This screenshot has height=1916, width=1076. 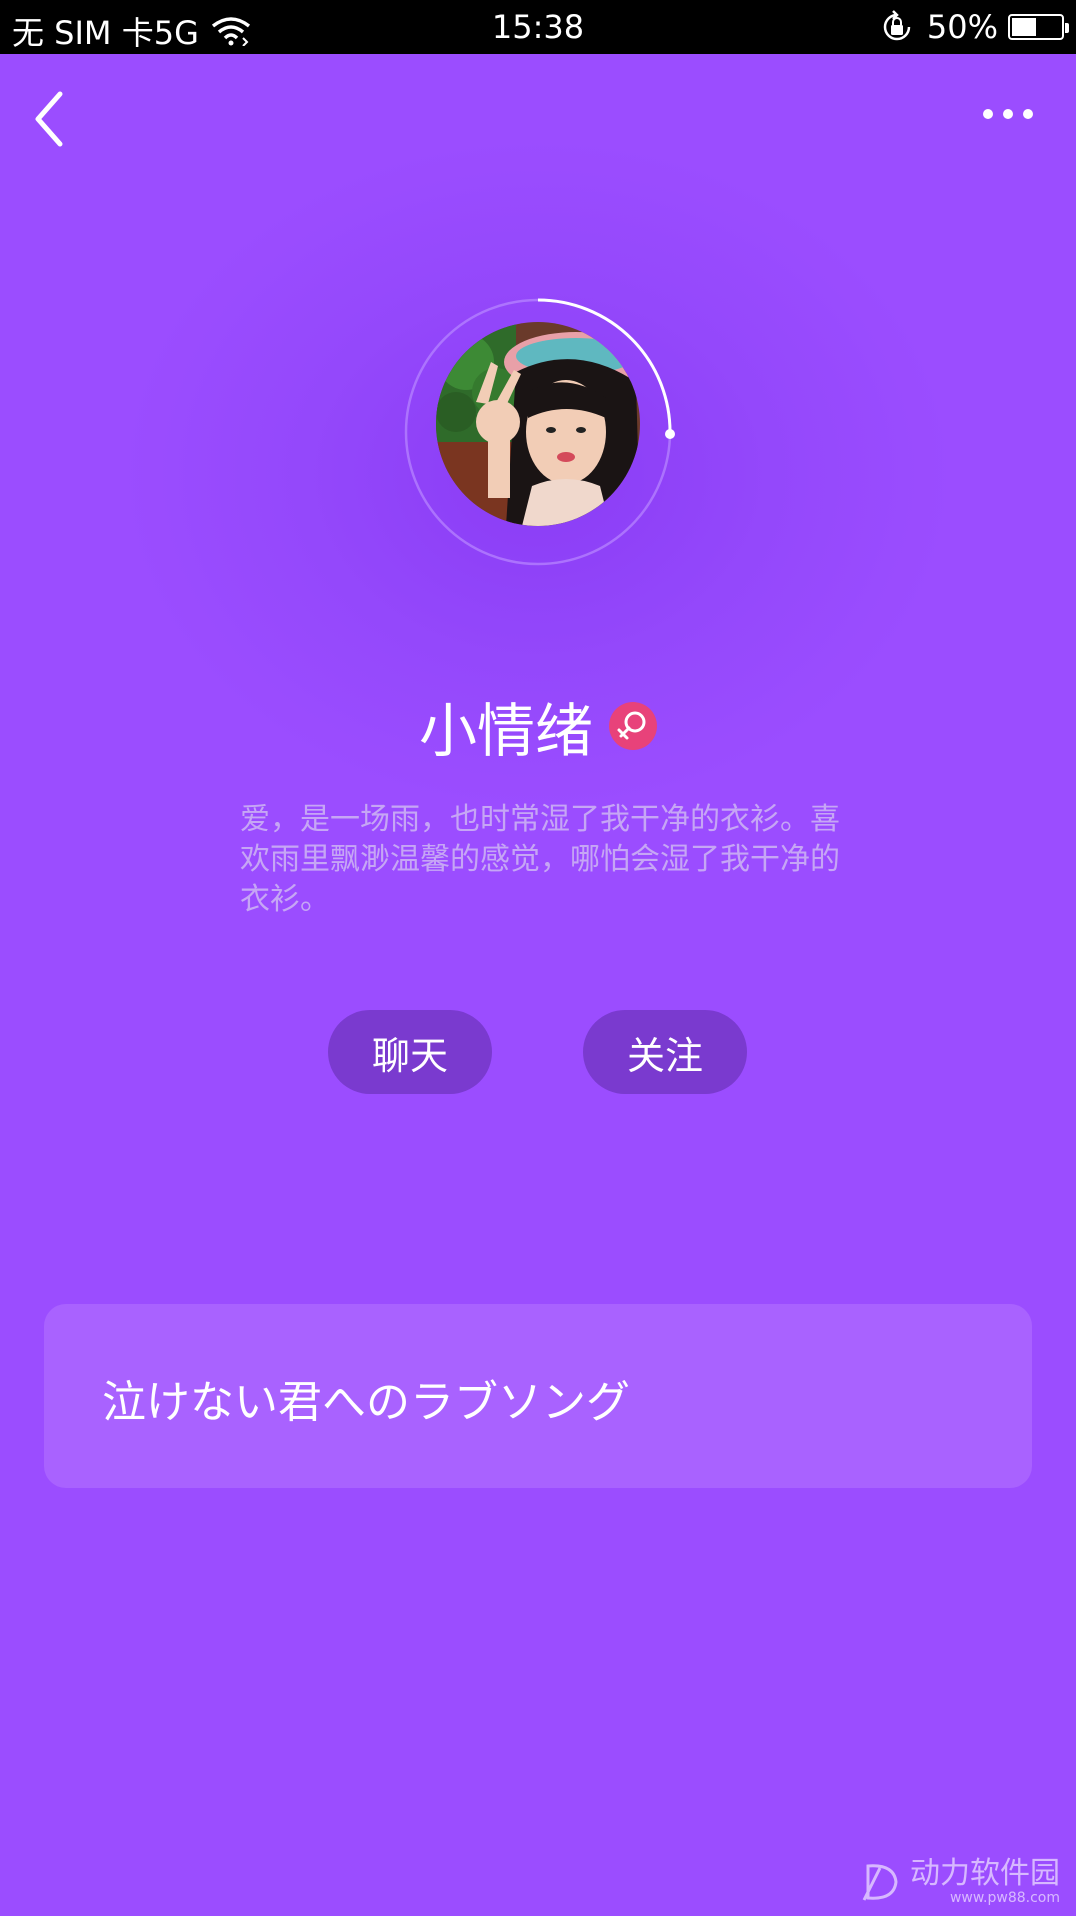 I want to click on follow-button: 关注, so click(x=665, y=1052).